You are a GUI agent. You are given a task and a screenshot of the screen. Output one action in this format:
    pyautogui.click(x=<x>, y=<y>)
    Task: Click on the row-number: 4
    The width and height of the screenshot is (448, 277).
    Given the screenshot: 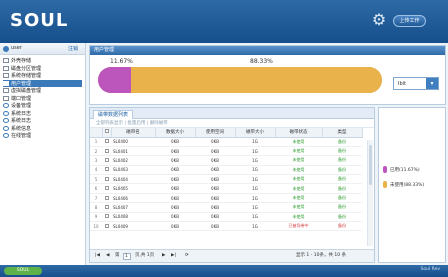 What is the action you would take?
    pyautogui.click(x=96, y=170)
    